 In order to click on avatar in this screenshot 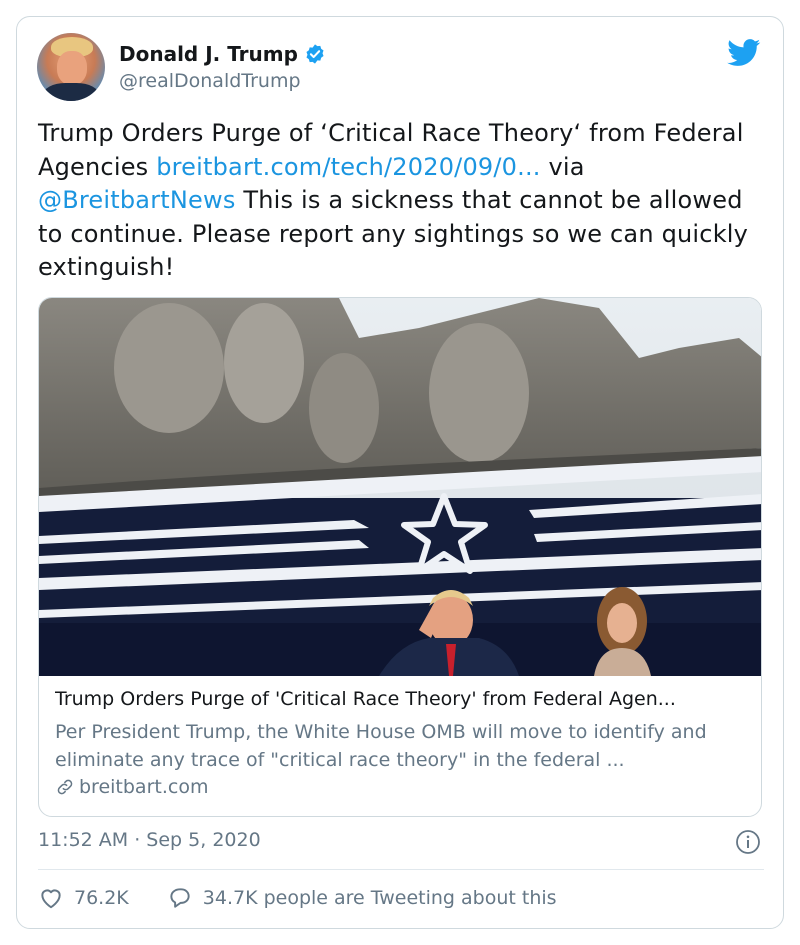, I will do `click(71, 67)`.